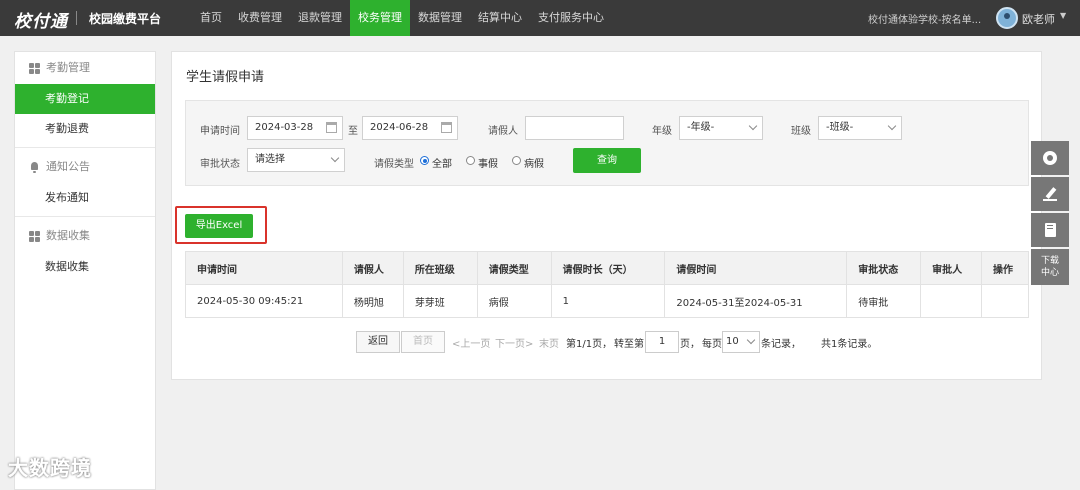 This screenshot has width=1080, height=490. What do you see at coordinates (41, 19) in the screenshot?
I see `logo: 校付通` at bounding box center [41, 19].